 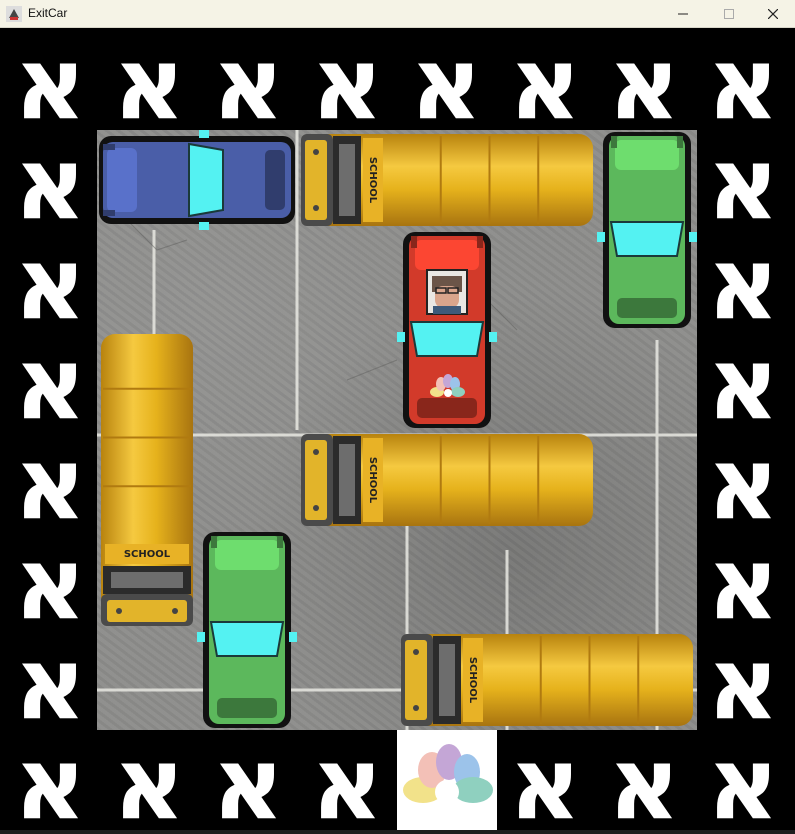 I want to click on window-bottom-edge, so click(x=397, y=832).